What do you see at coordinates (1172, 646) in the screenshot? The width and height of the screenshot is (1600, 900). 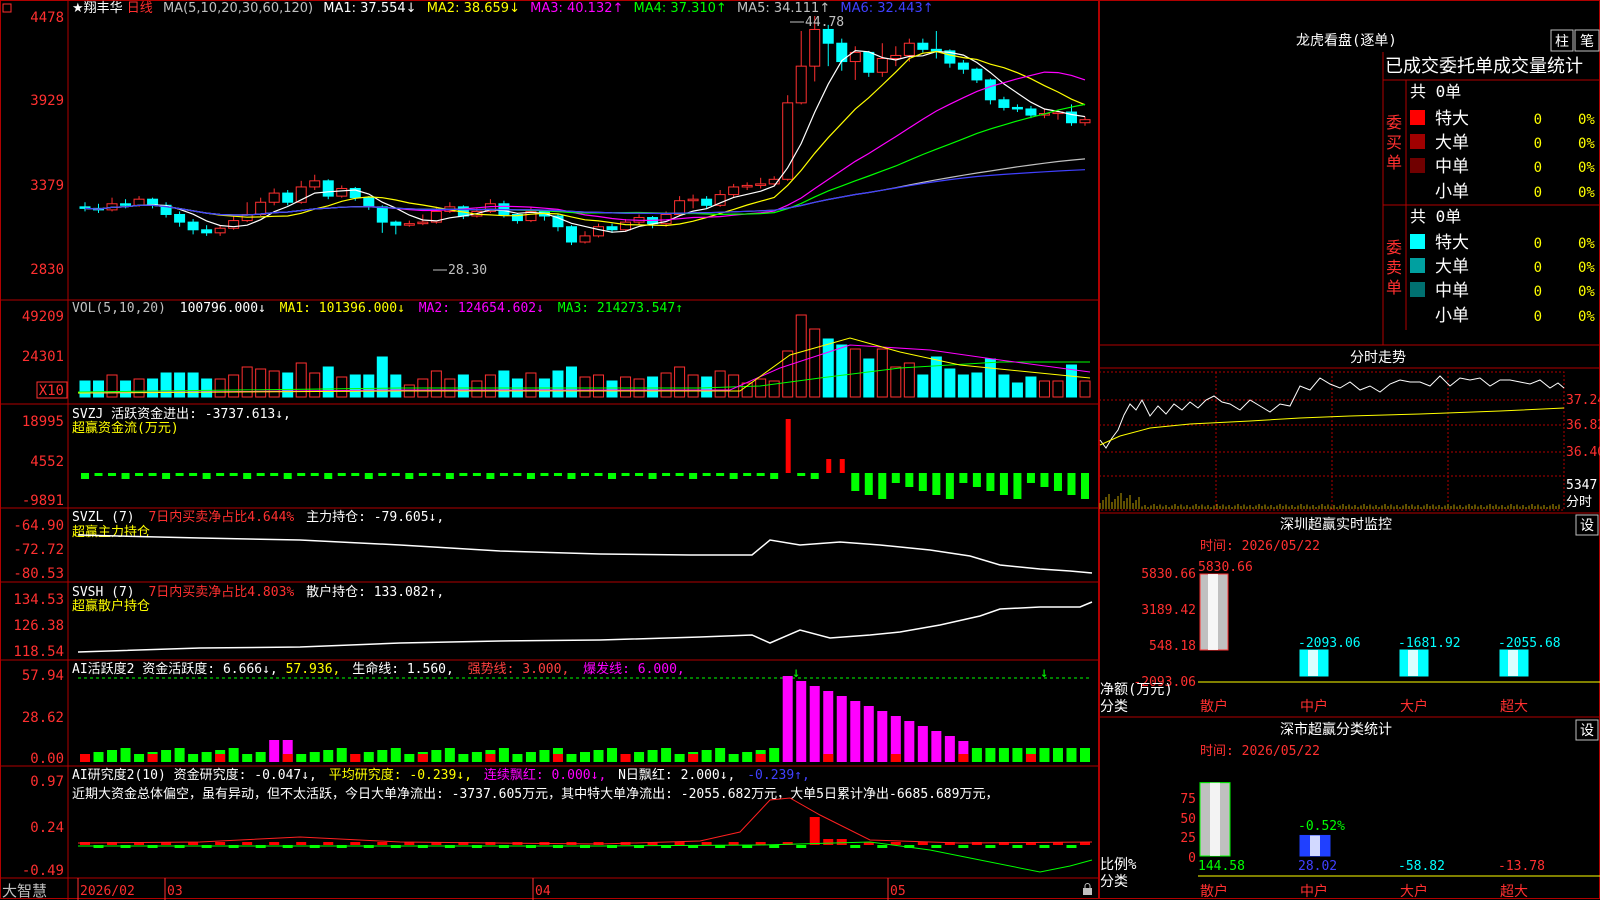 I see `monitor-y-tick: 548.18` at bounding box center [1172, 646].